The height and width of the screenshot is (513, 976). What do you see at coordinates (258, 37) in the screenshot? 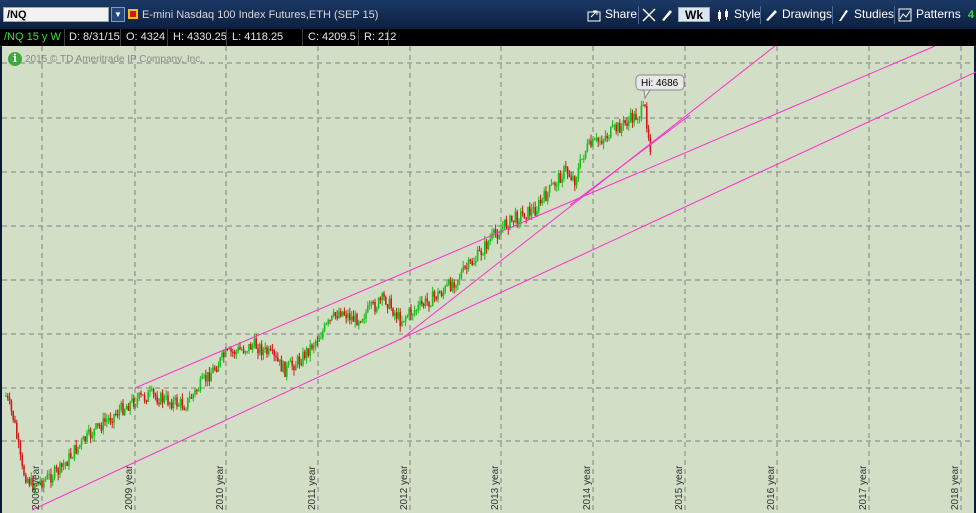
I see `quote-low: L: 4118.25` at bounding box center [258, 37].